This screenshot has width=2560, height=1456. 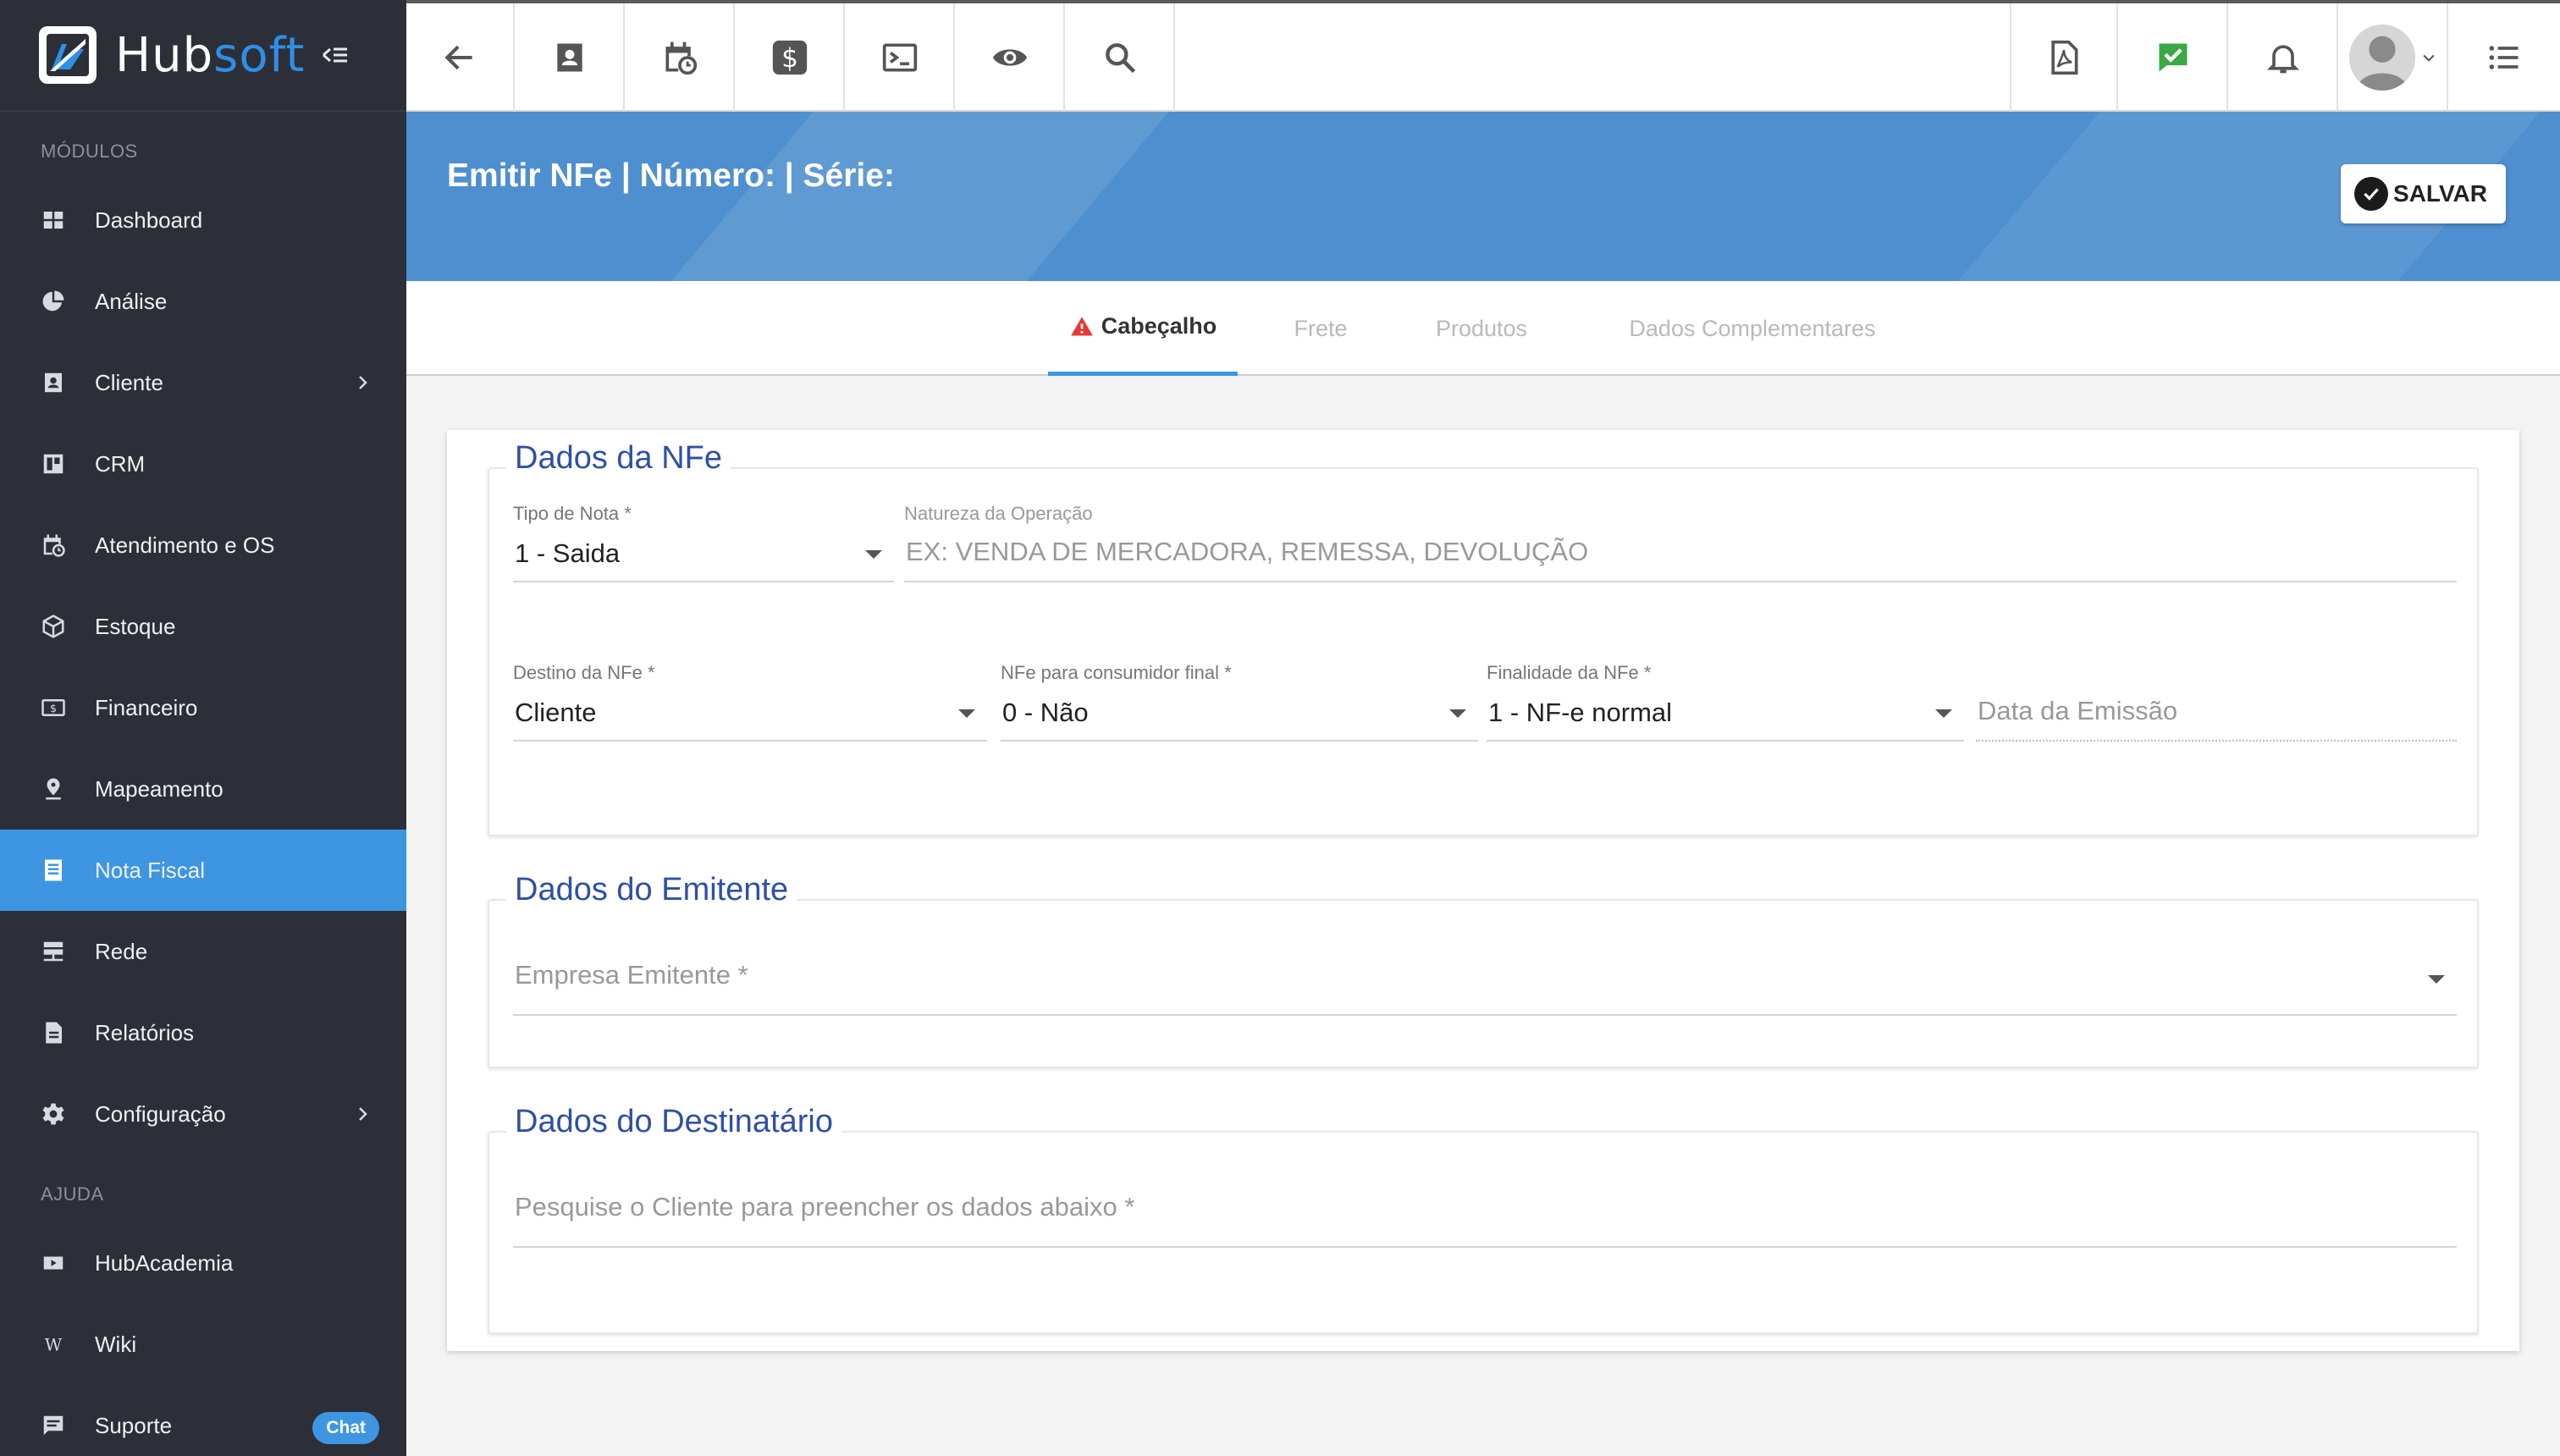 I want to click on clients-shortcut-button, so click(x=570, y=57).